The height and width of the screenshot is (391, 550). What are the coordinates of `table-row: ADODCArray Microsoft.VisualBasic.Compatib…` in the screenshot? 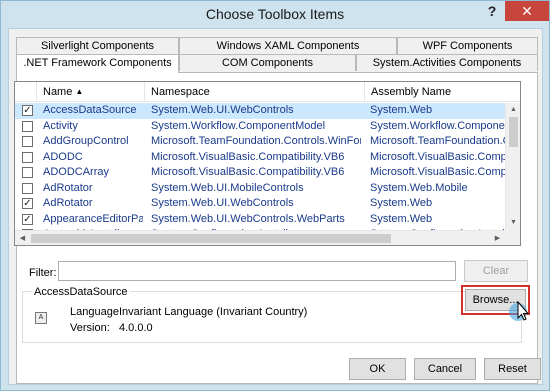 It's located at (267, 173).